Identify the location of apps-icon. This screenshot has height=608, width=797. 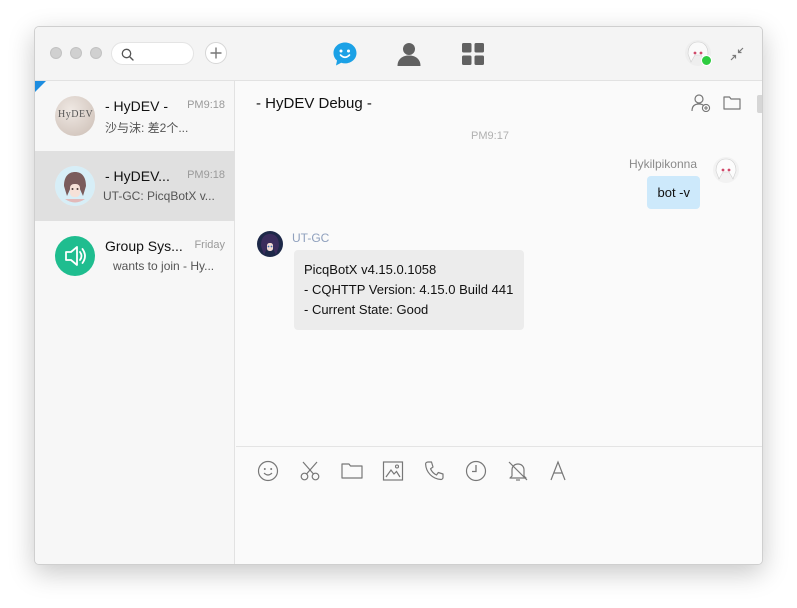
(473, 54).